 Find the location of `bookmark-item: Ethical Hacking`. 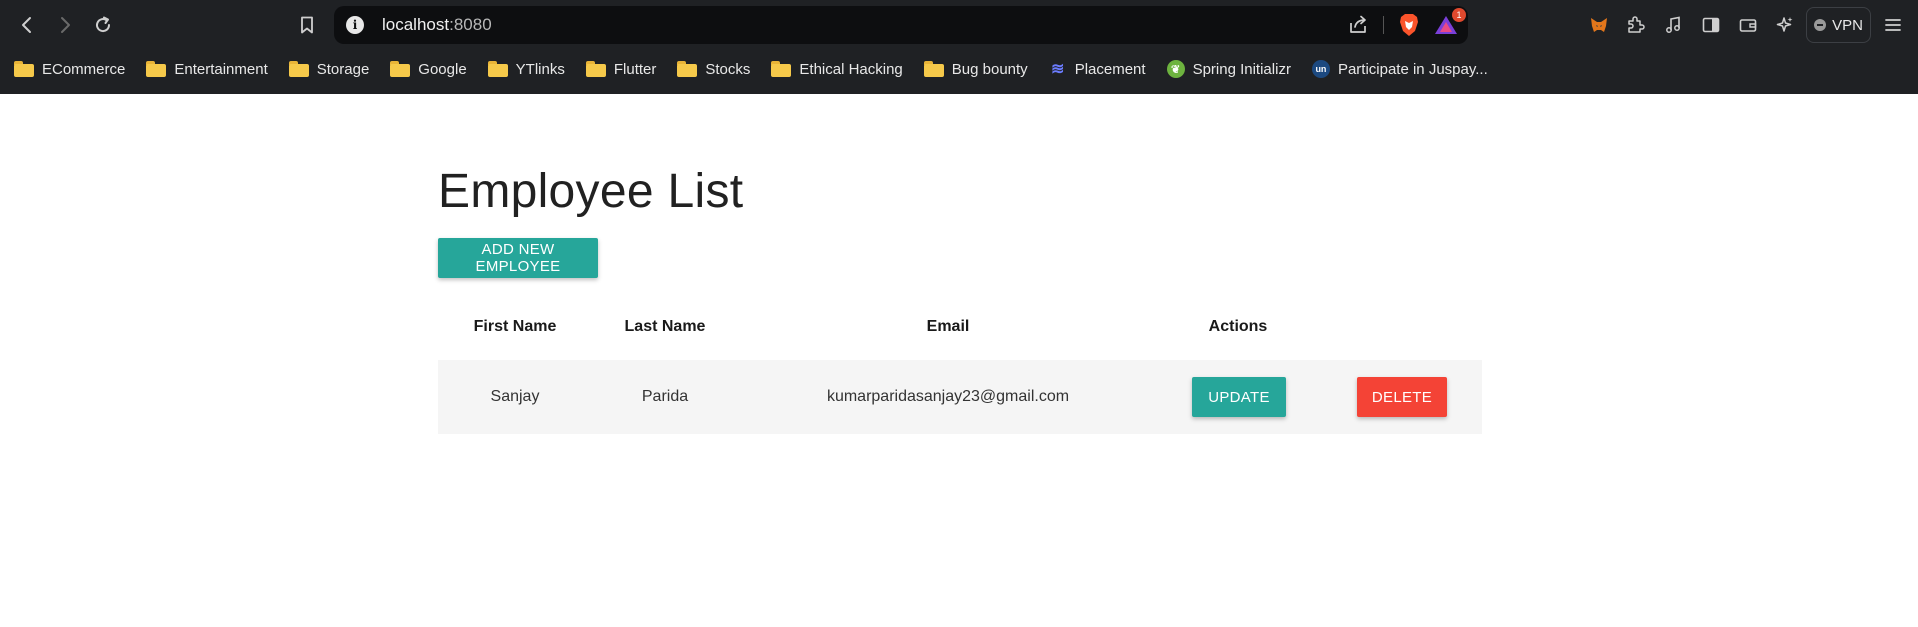

bookmark-item: Ethical Hacking is located at coordinates (837, 69).